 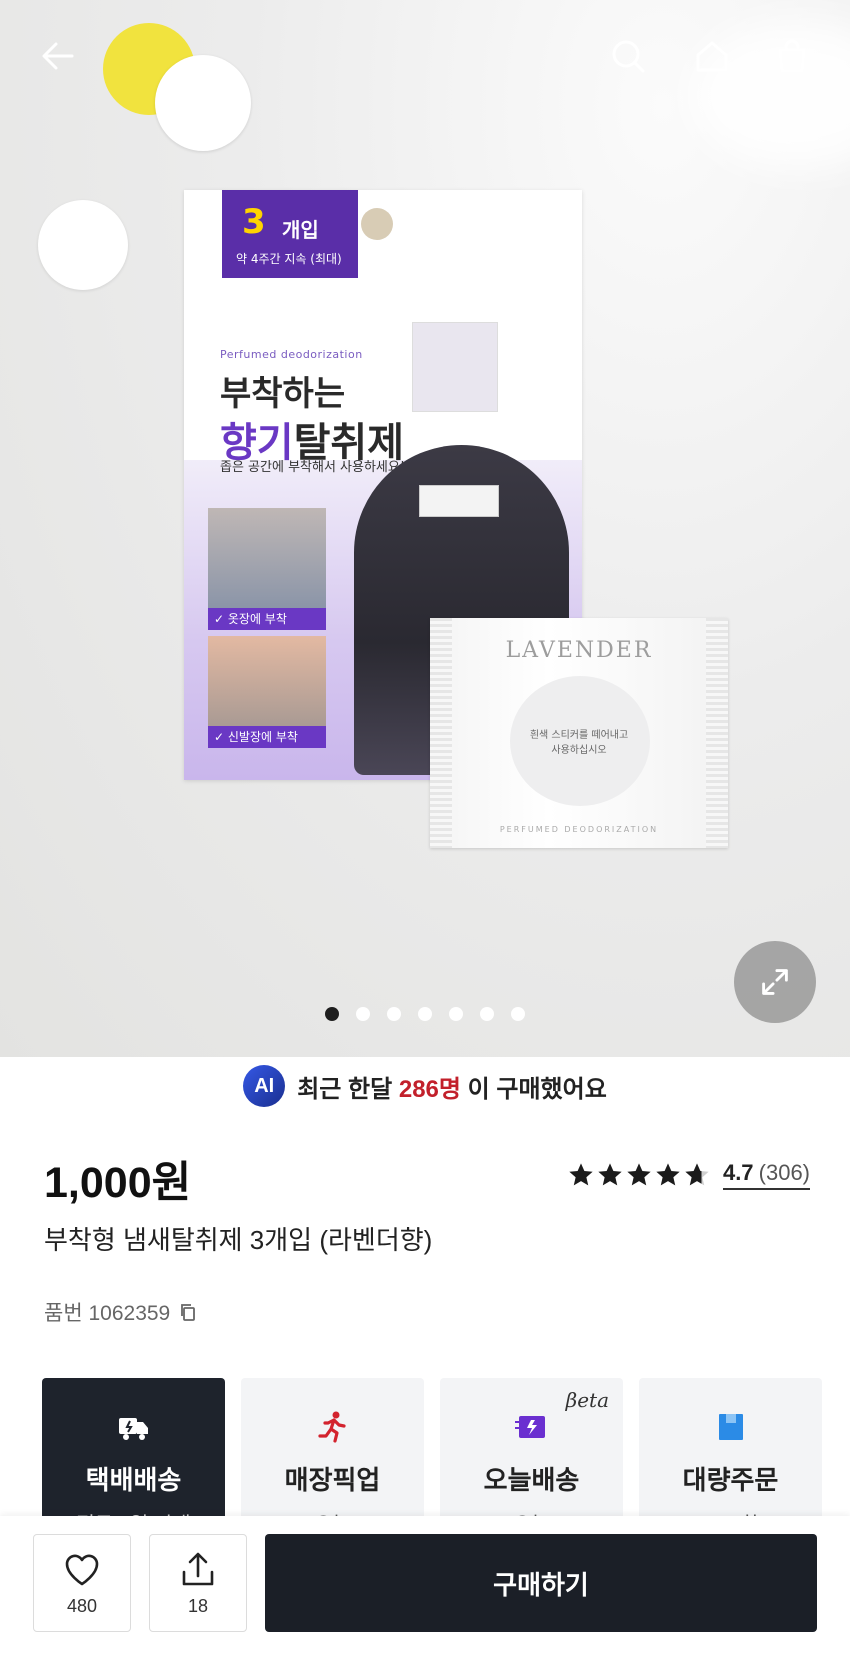 I want to click on recent-purchase-banner: AI 최근 한달 286명 이 구매했어요, so click(x=425, y=1086).